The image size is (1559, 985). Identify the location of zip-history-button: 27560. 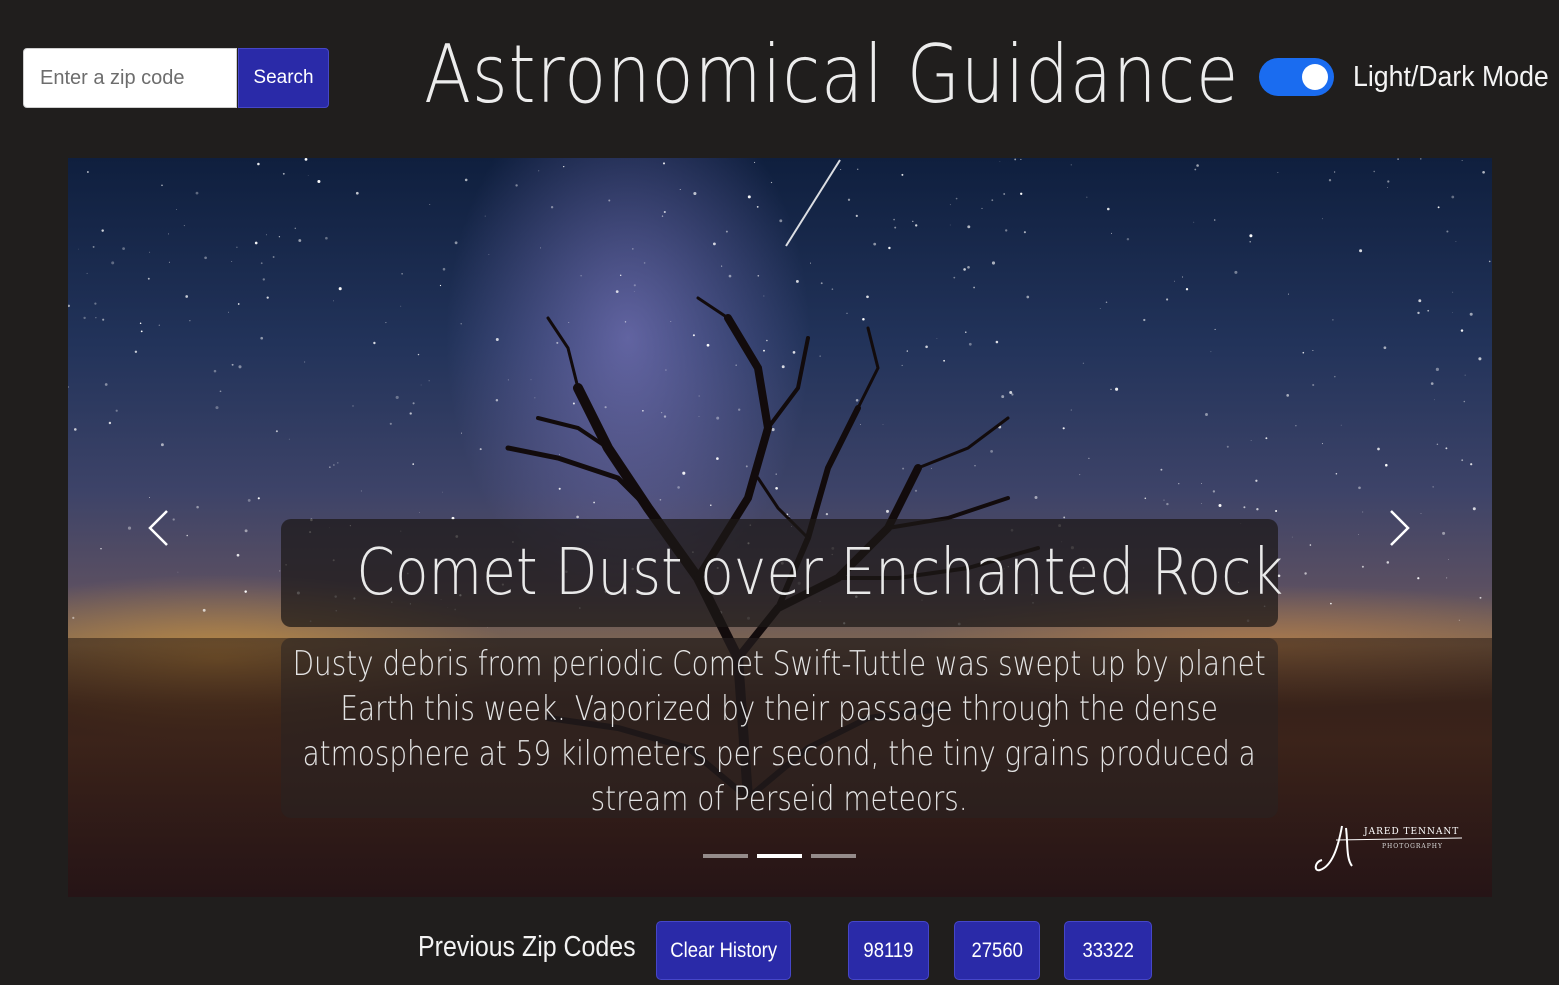
(997, 950).